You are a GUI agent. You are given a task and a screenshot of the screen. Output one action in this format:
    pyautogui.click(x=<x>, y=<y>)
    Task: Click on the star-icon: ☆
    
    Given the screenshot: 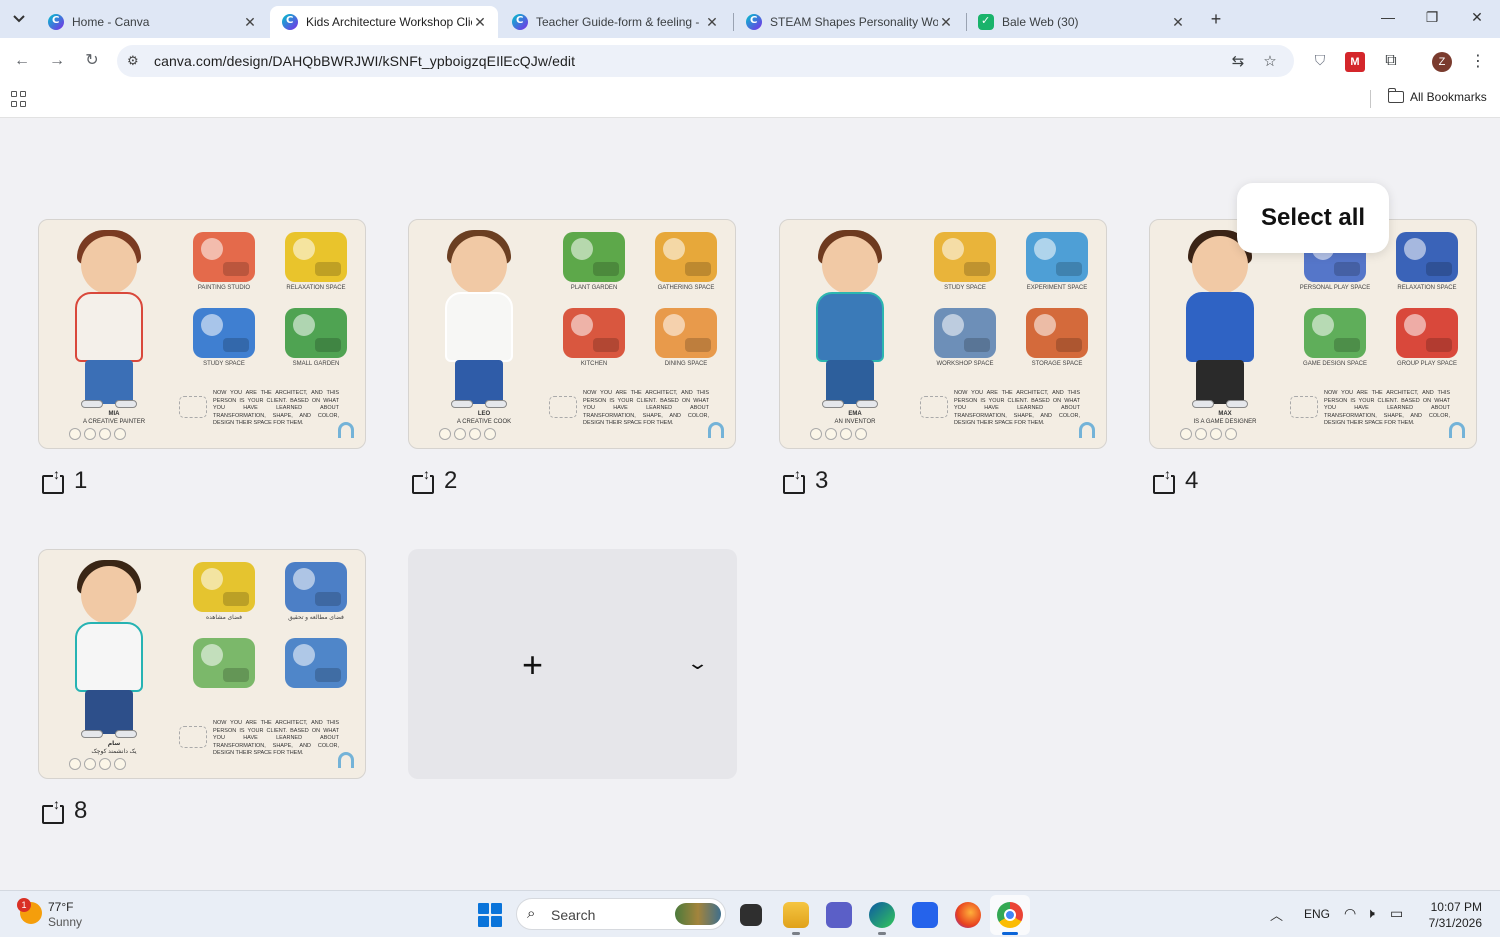 What is the action you would take?
    pyautogui.click(x=1270, y=61)
    